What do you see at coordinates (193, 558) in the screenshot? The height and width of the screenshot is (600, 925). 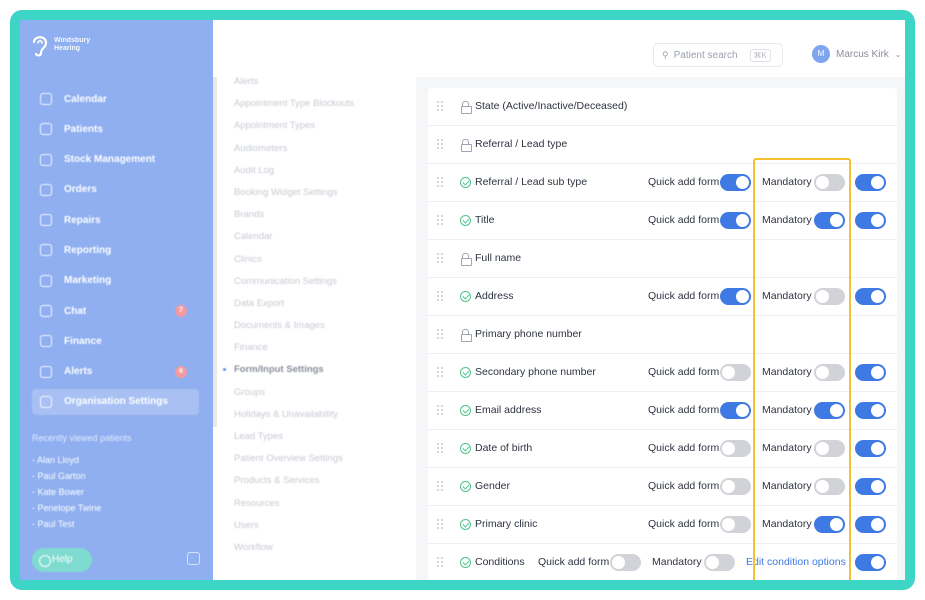 I see `collapse-sidebar-icon` at bounding box center [193, 558].